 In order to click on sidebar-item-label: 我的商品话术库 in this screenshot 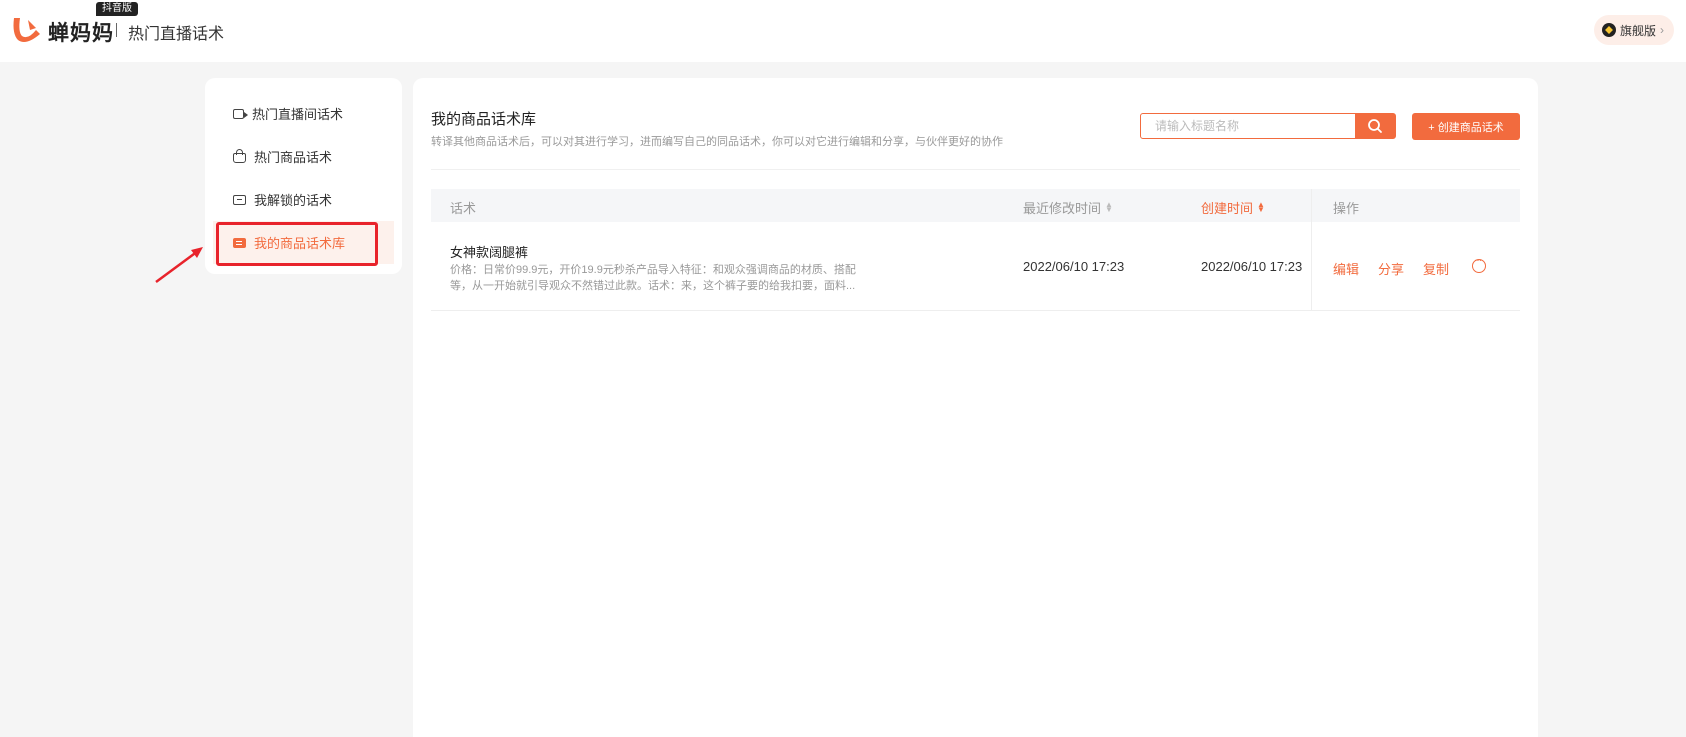, I will do `click(300, 243)`.